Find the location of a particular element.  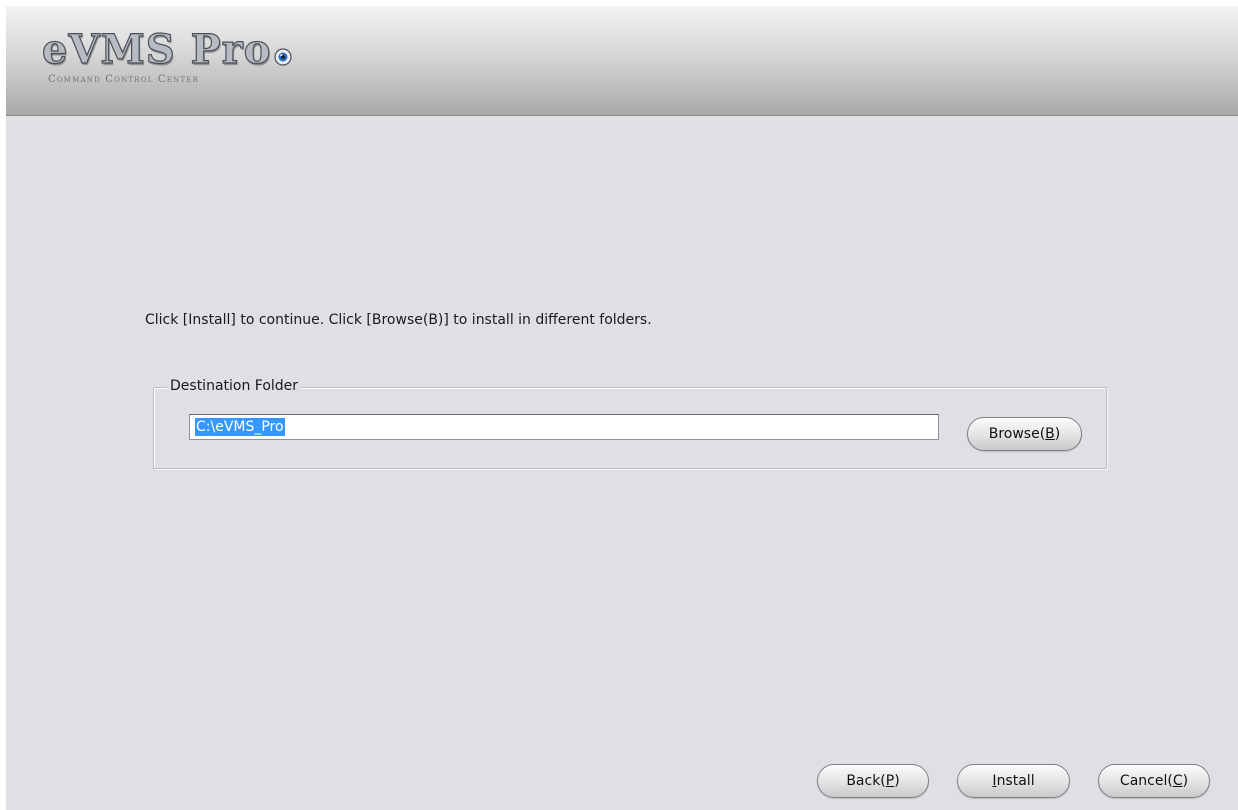

browse-button-label-prefix: Browse( is located at coordinates (1017, 434).